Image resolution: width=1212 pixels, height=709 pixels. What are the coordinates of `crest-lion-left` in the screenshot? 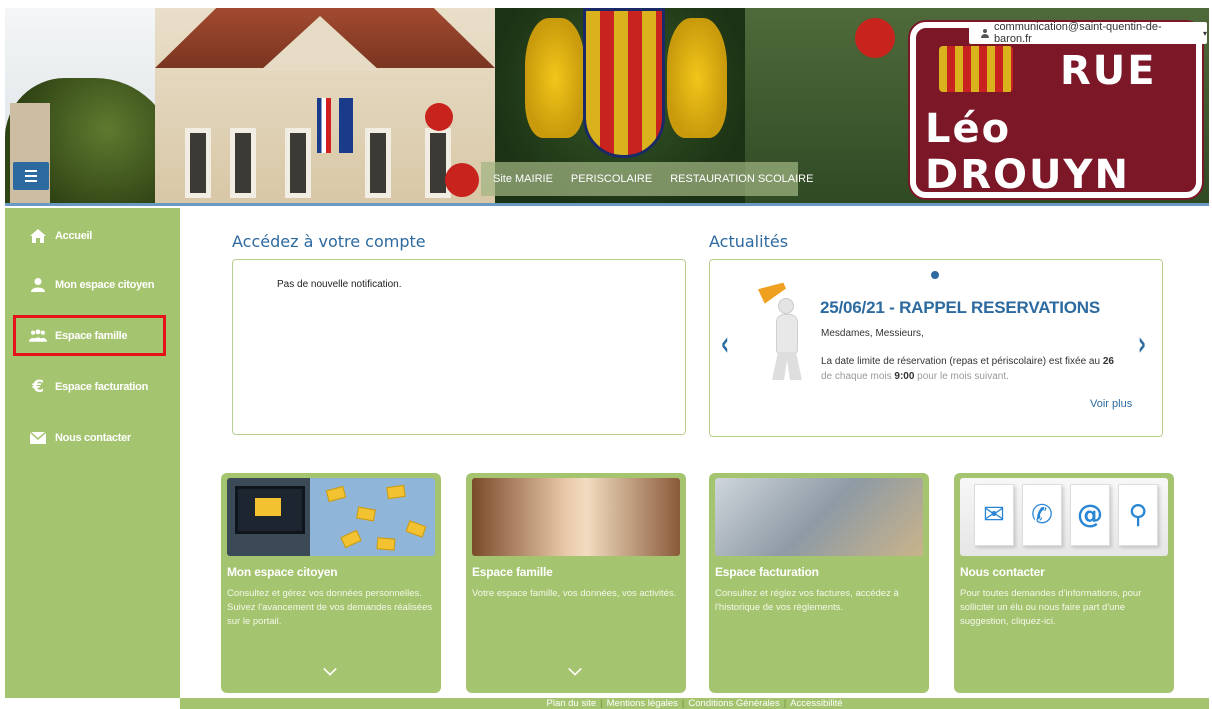 It's located at (555, 78).